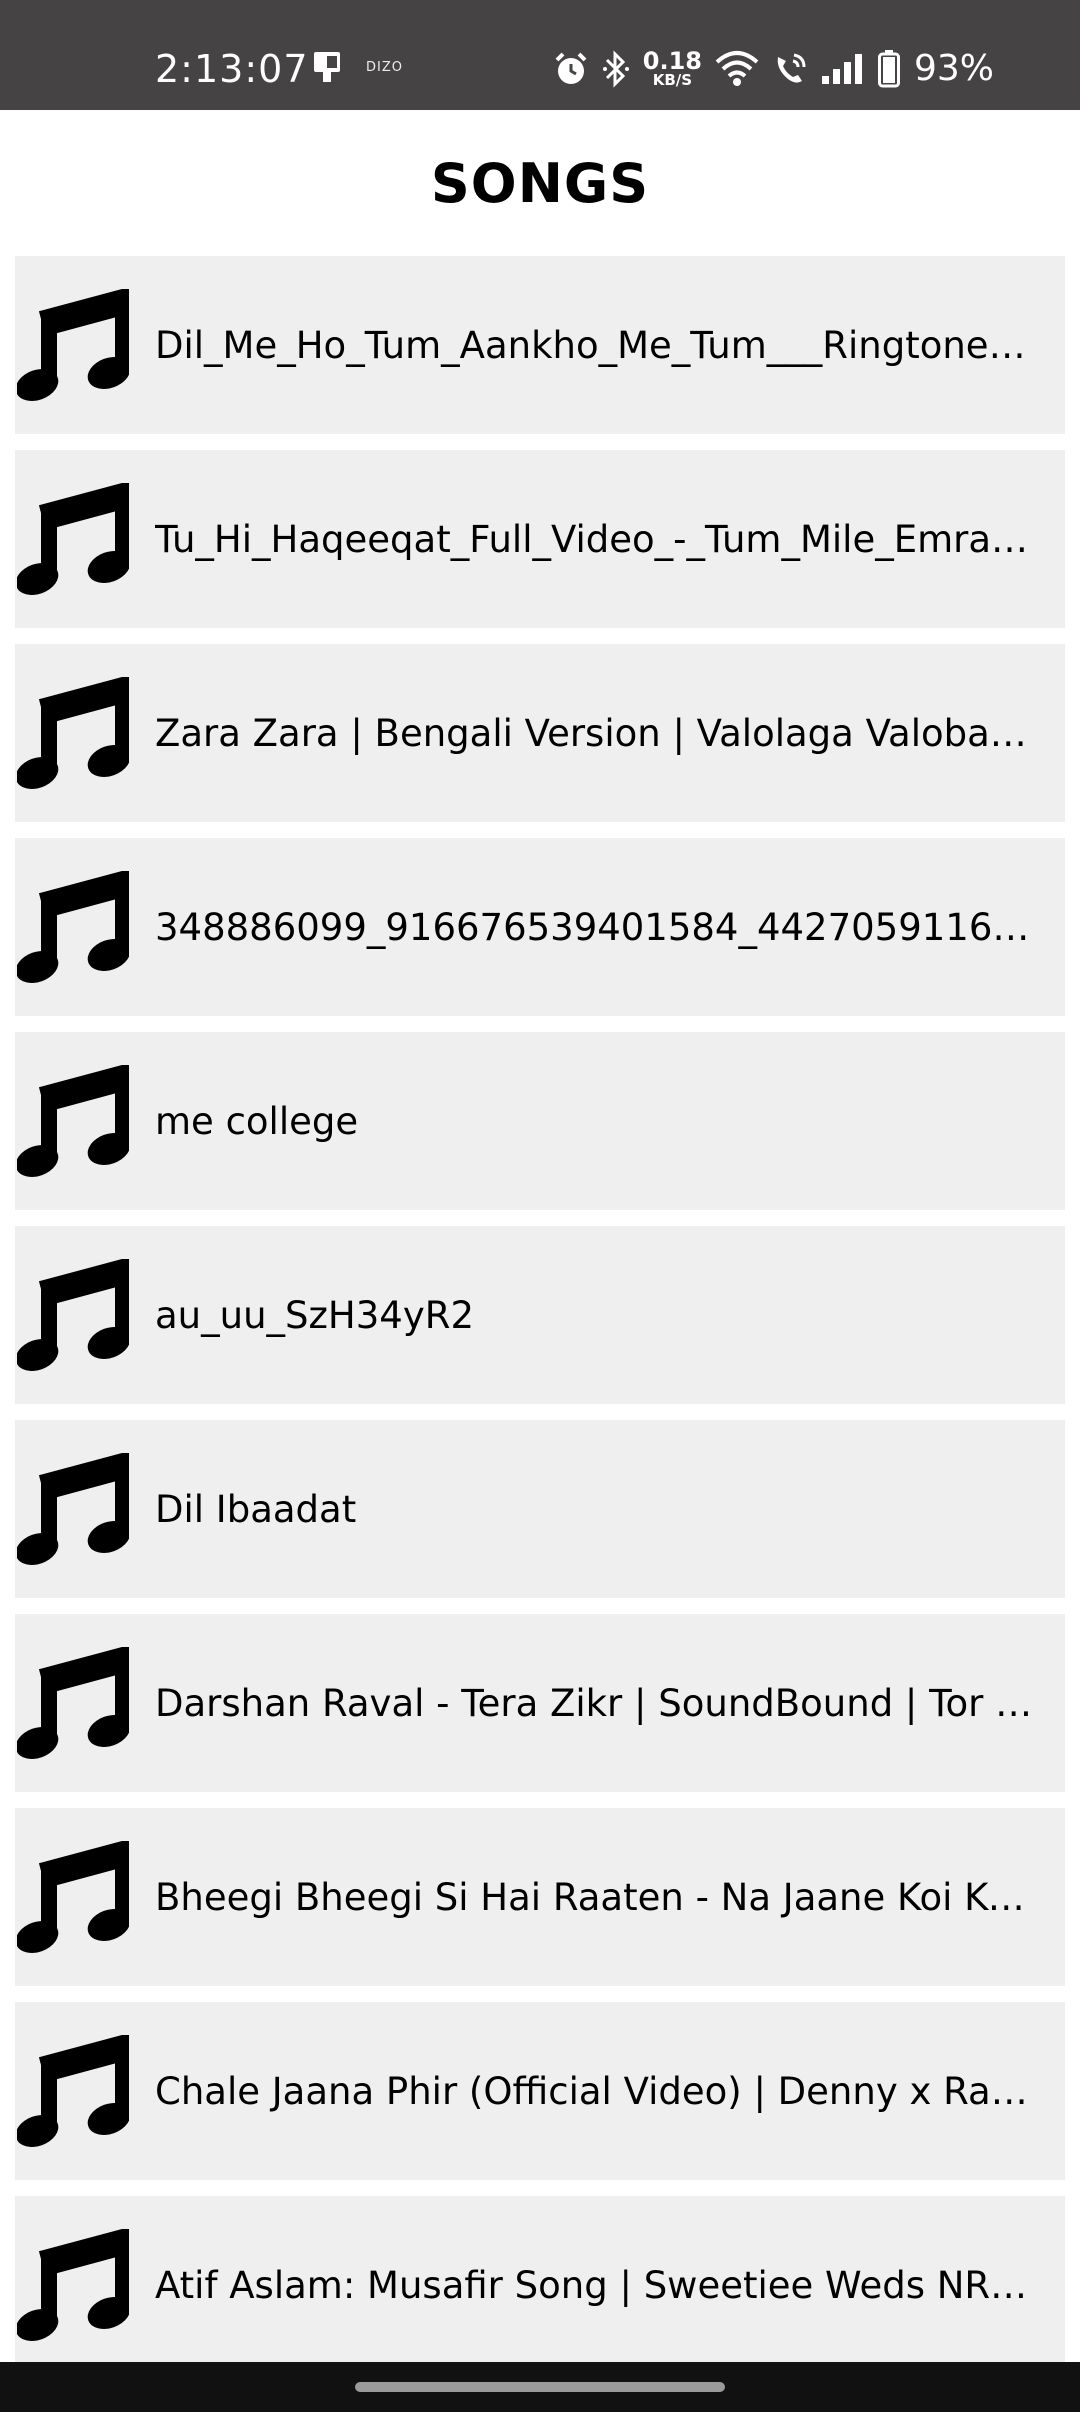 Image resolution: width=1080 pixels, height=2412 pixels. Describe the element at coordinates (615, 68) in the screenshot. I see `bluetooth-icon` at that location.